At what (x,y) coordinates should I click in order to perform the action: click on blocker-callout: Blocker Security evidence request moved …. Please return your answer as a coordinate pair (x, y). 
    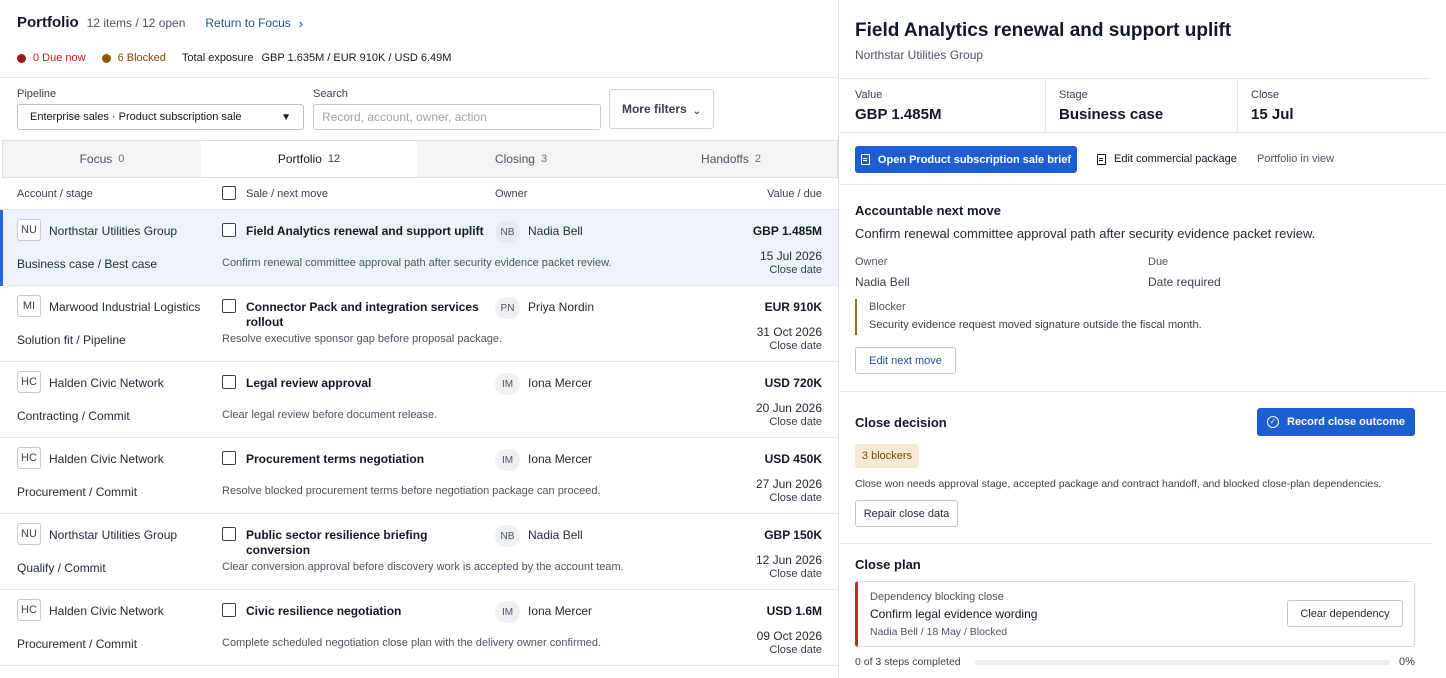
    Looking at the image, I should click on (1065, 317).